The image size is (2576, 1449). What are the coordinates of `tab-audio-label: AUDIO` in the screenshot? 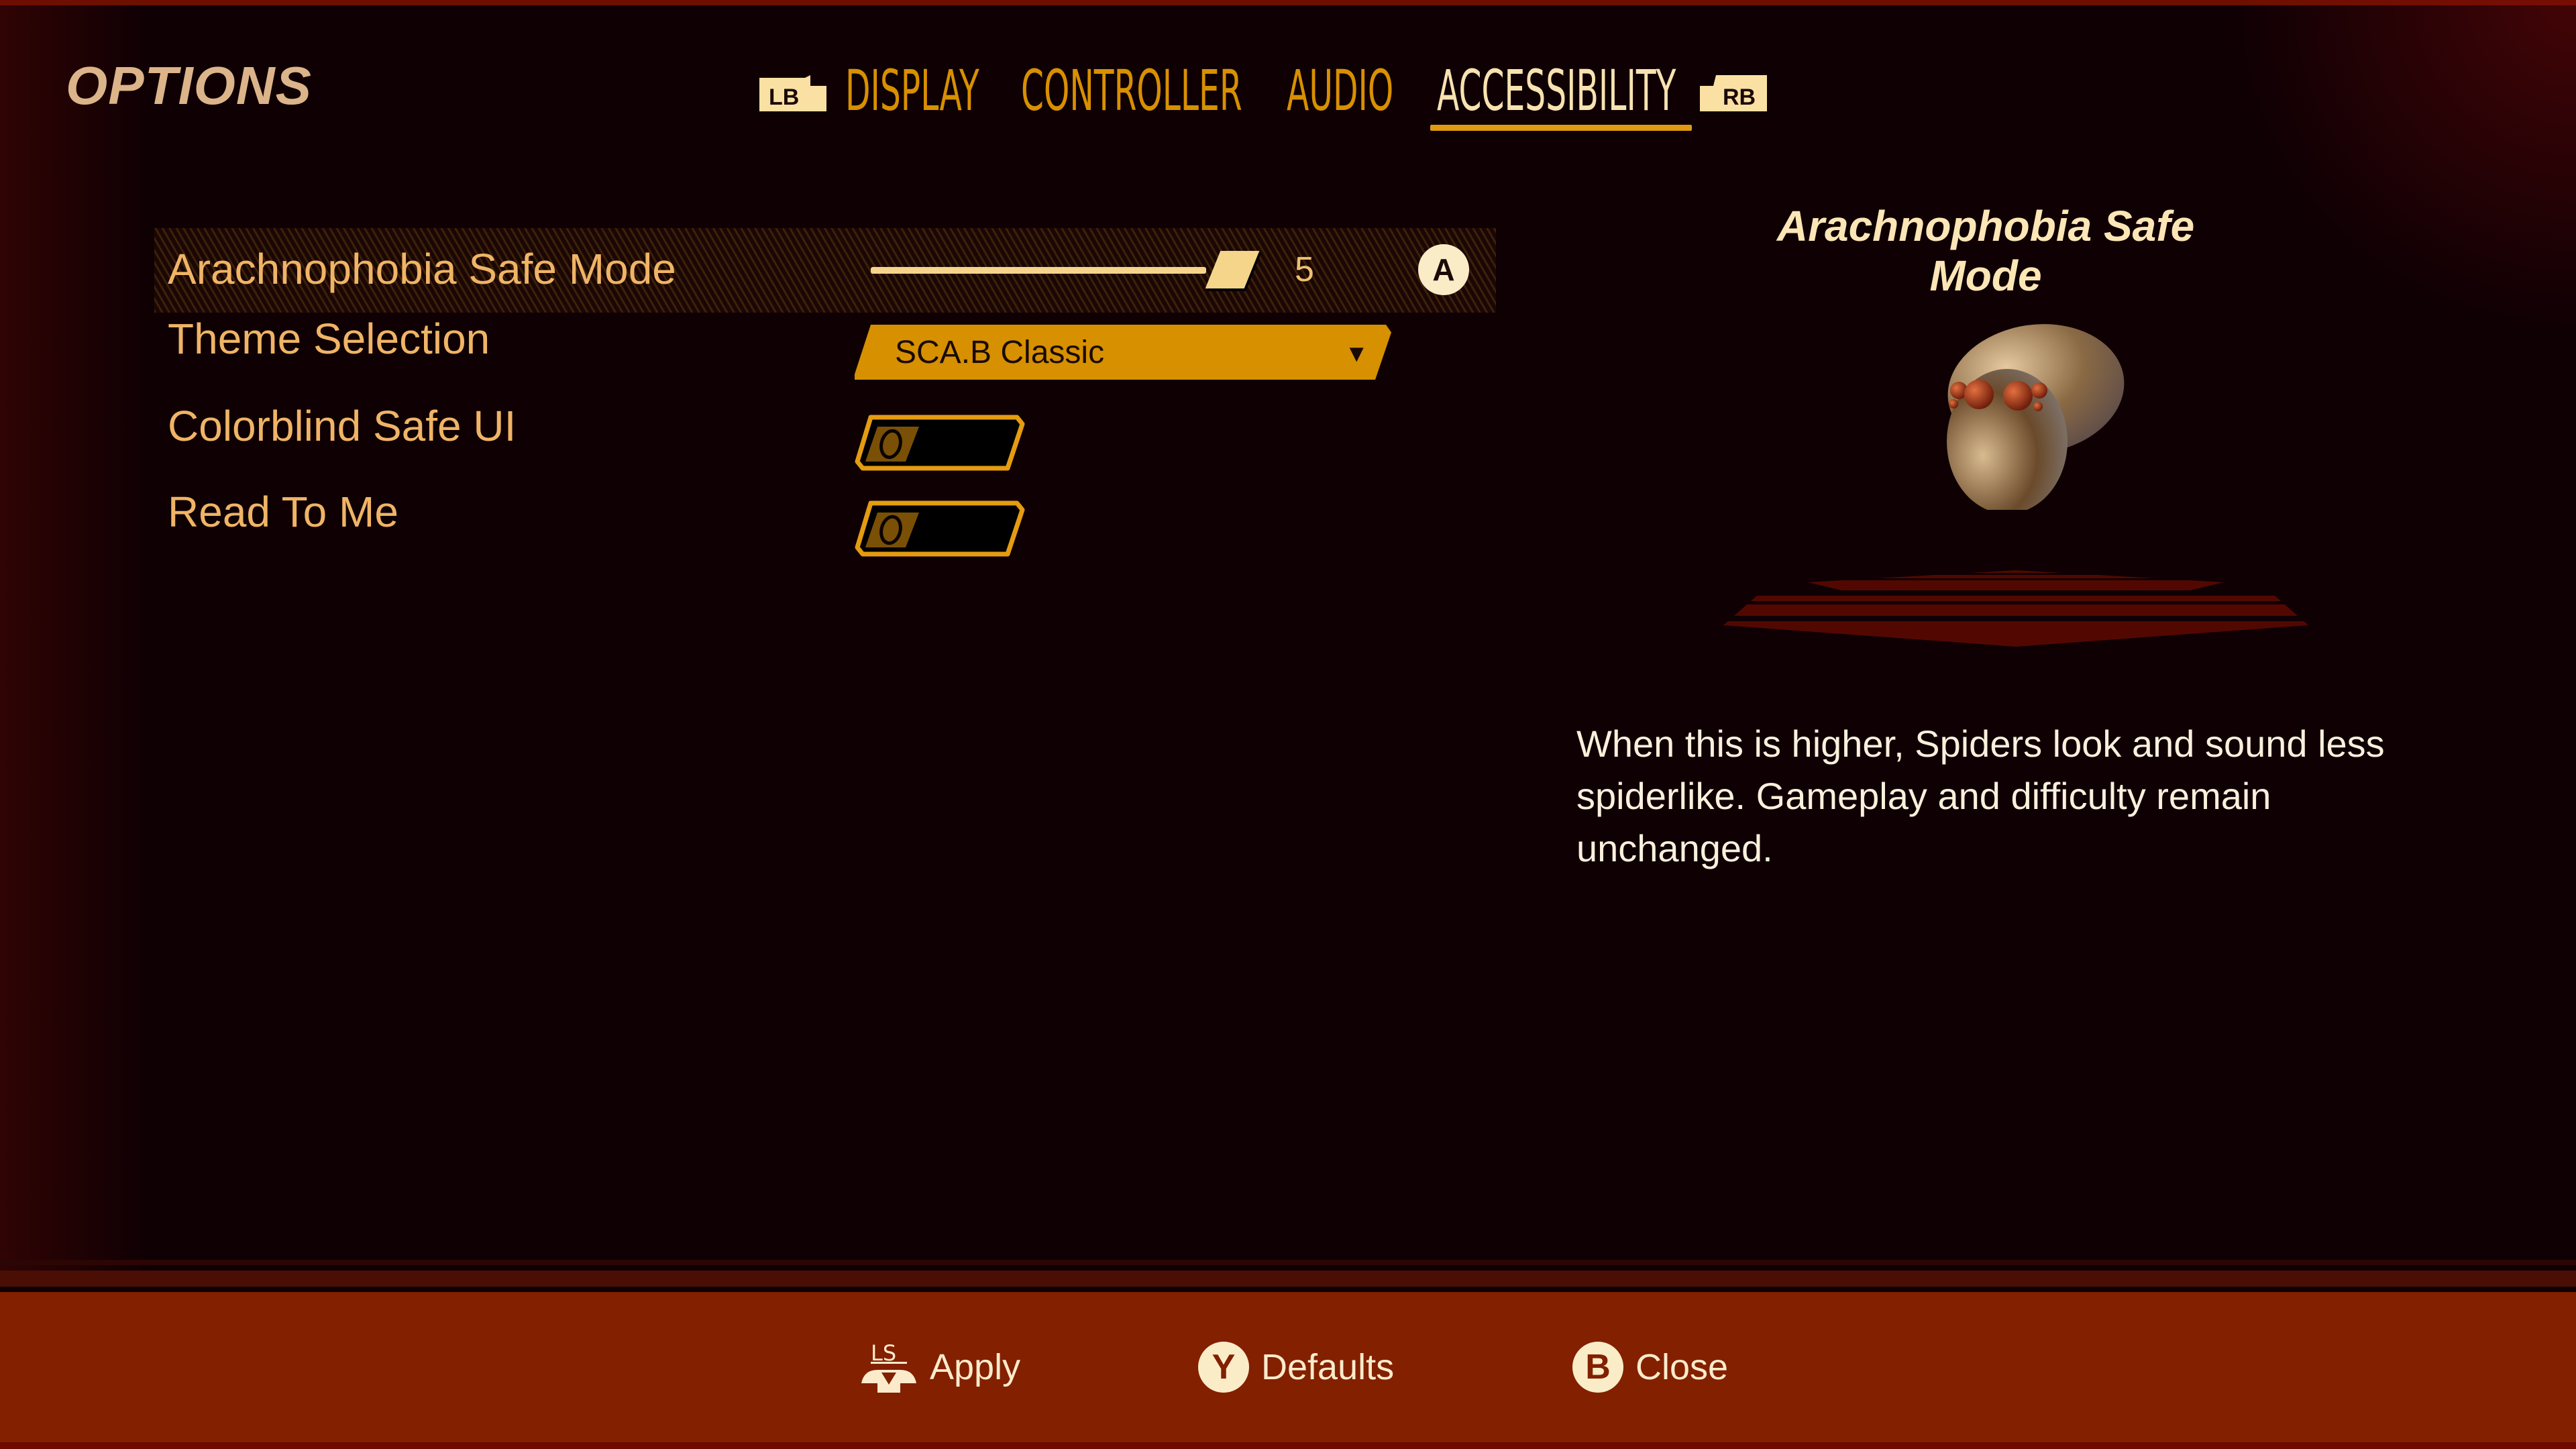 It's located at (1340, 90).